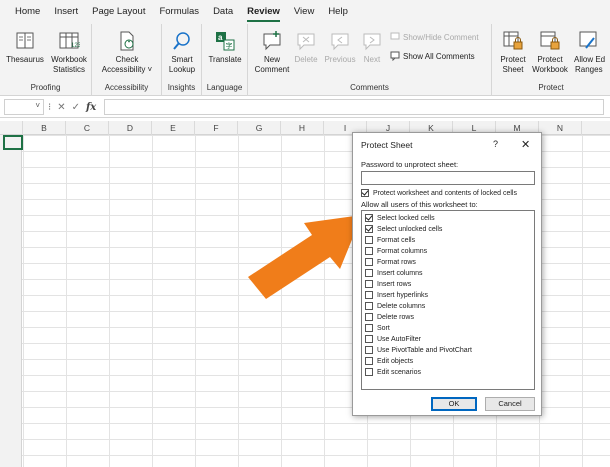 This screenshot has height=467, width=610. I want to click on column-header: G, so click(259, 128).